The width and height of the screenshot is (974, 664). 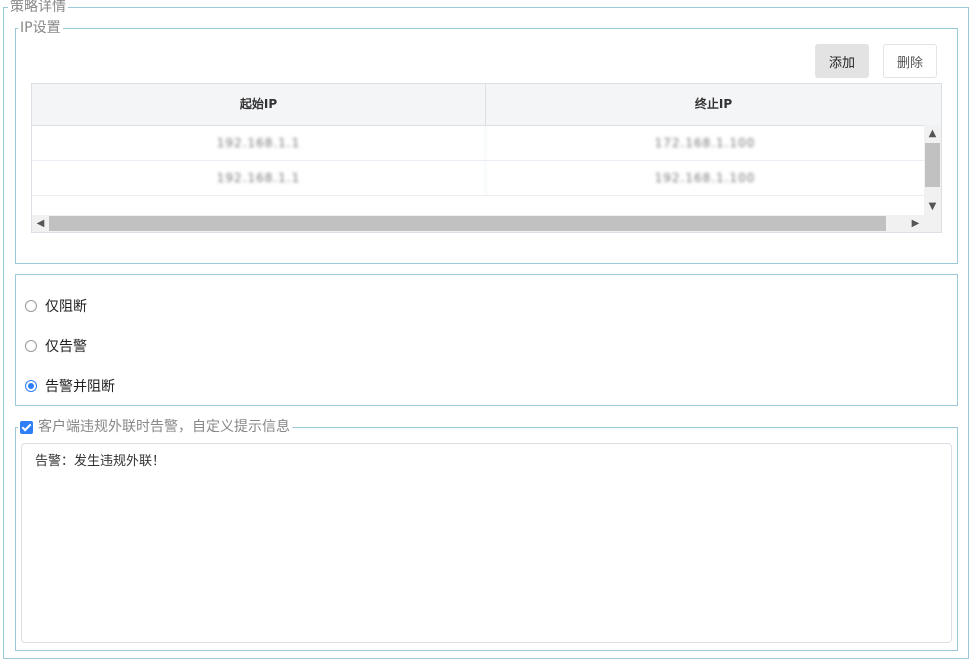 I want to click on vertical-scroll-thumb, so click(x=932, y=165).